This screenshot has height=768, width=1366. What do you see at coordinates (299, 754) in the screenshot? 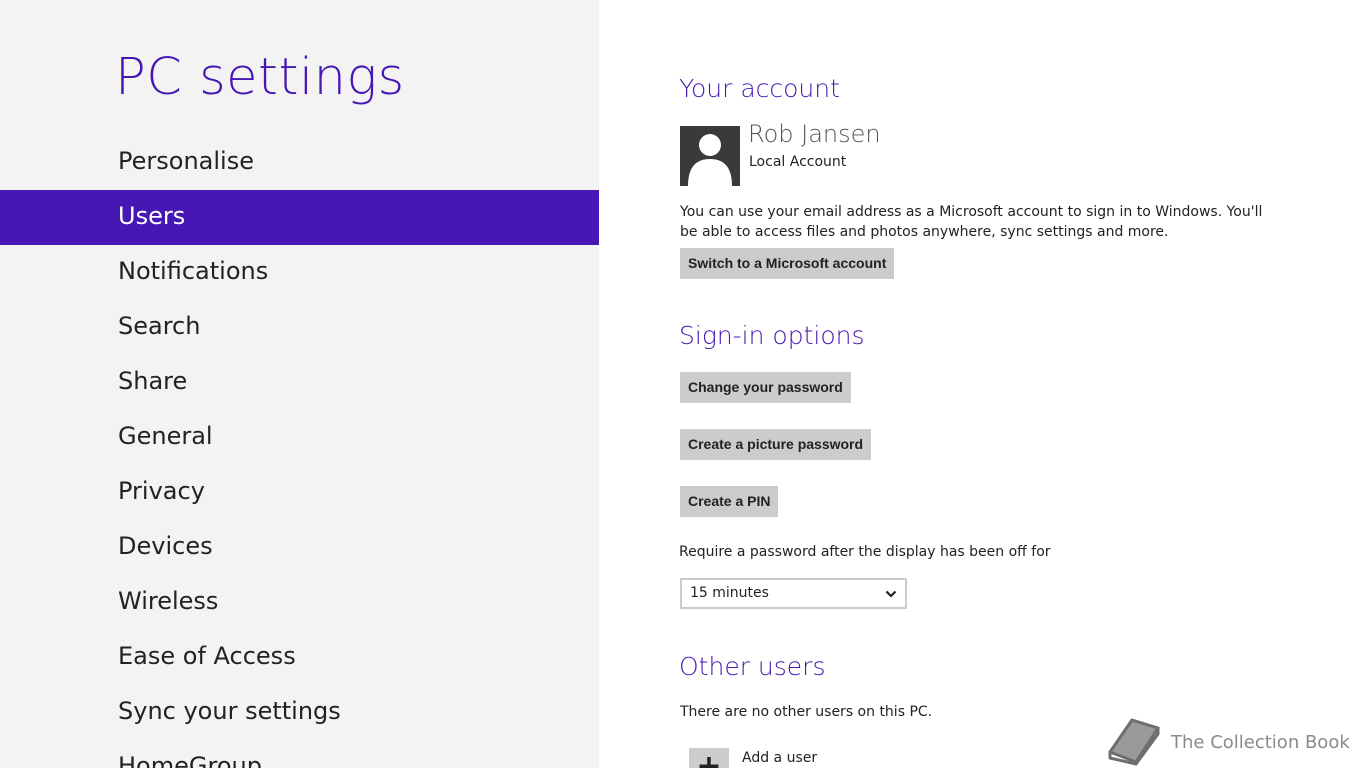
I see `nav-item-homegroup: HomeGroup` at bounding box center [299, 754].